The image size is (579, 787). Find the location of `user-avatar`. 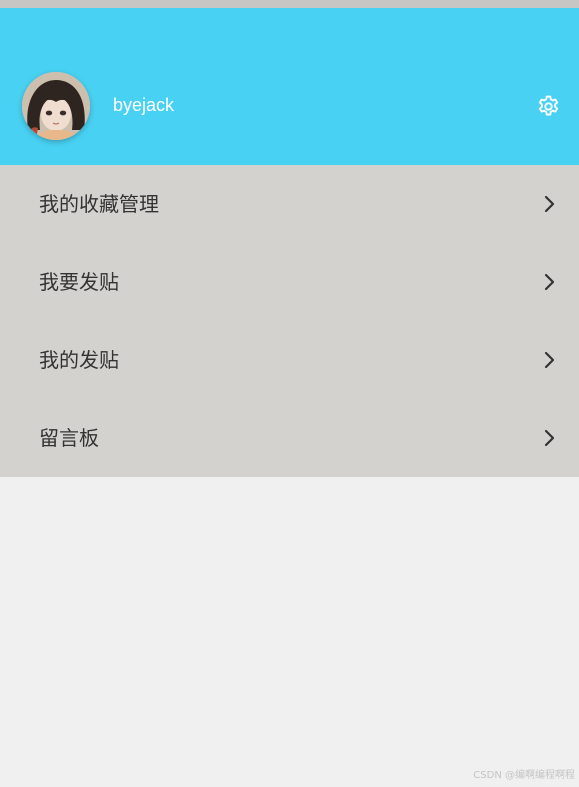

user-avatar is located at coordinates (56, 106).